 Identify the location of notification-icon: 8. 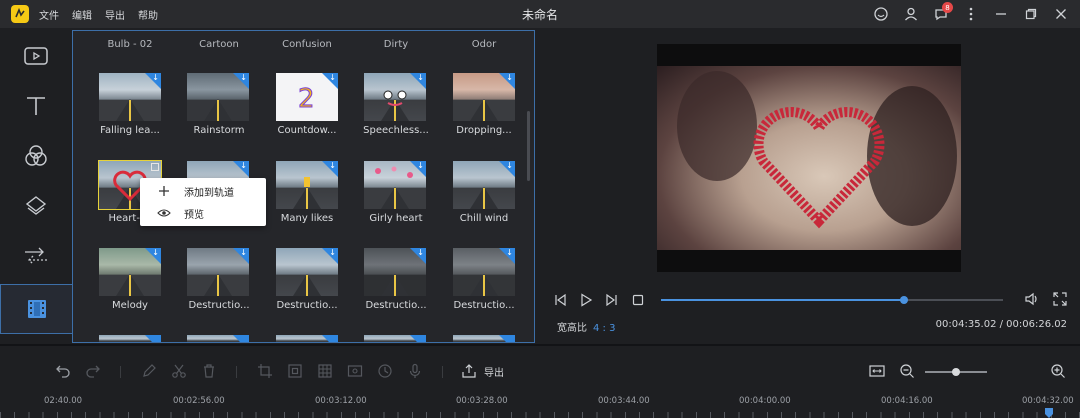
(942, 12).